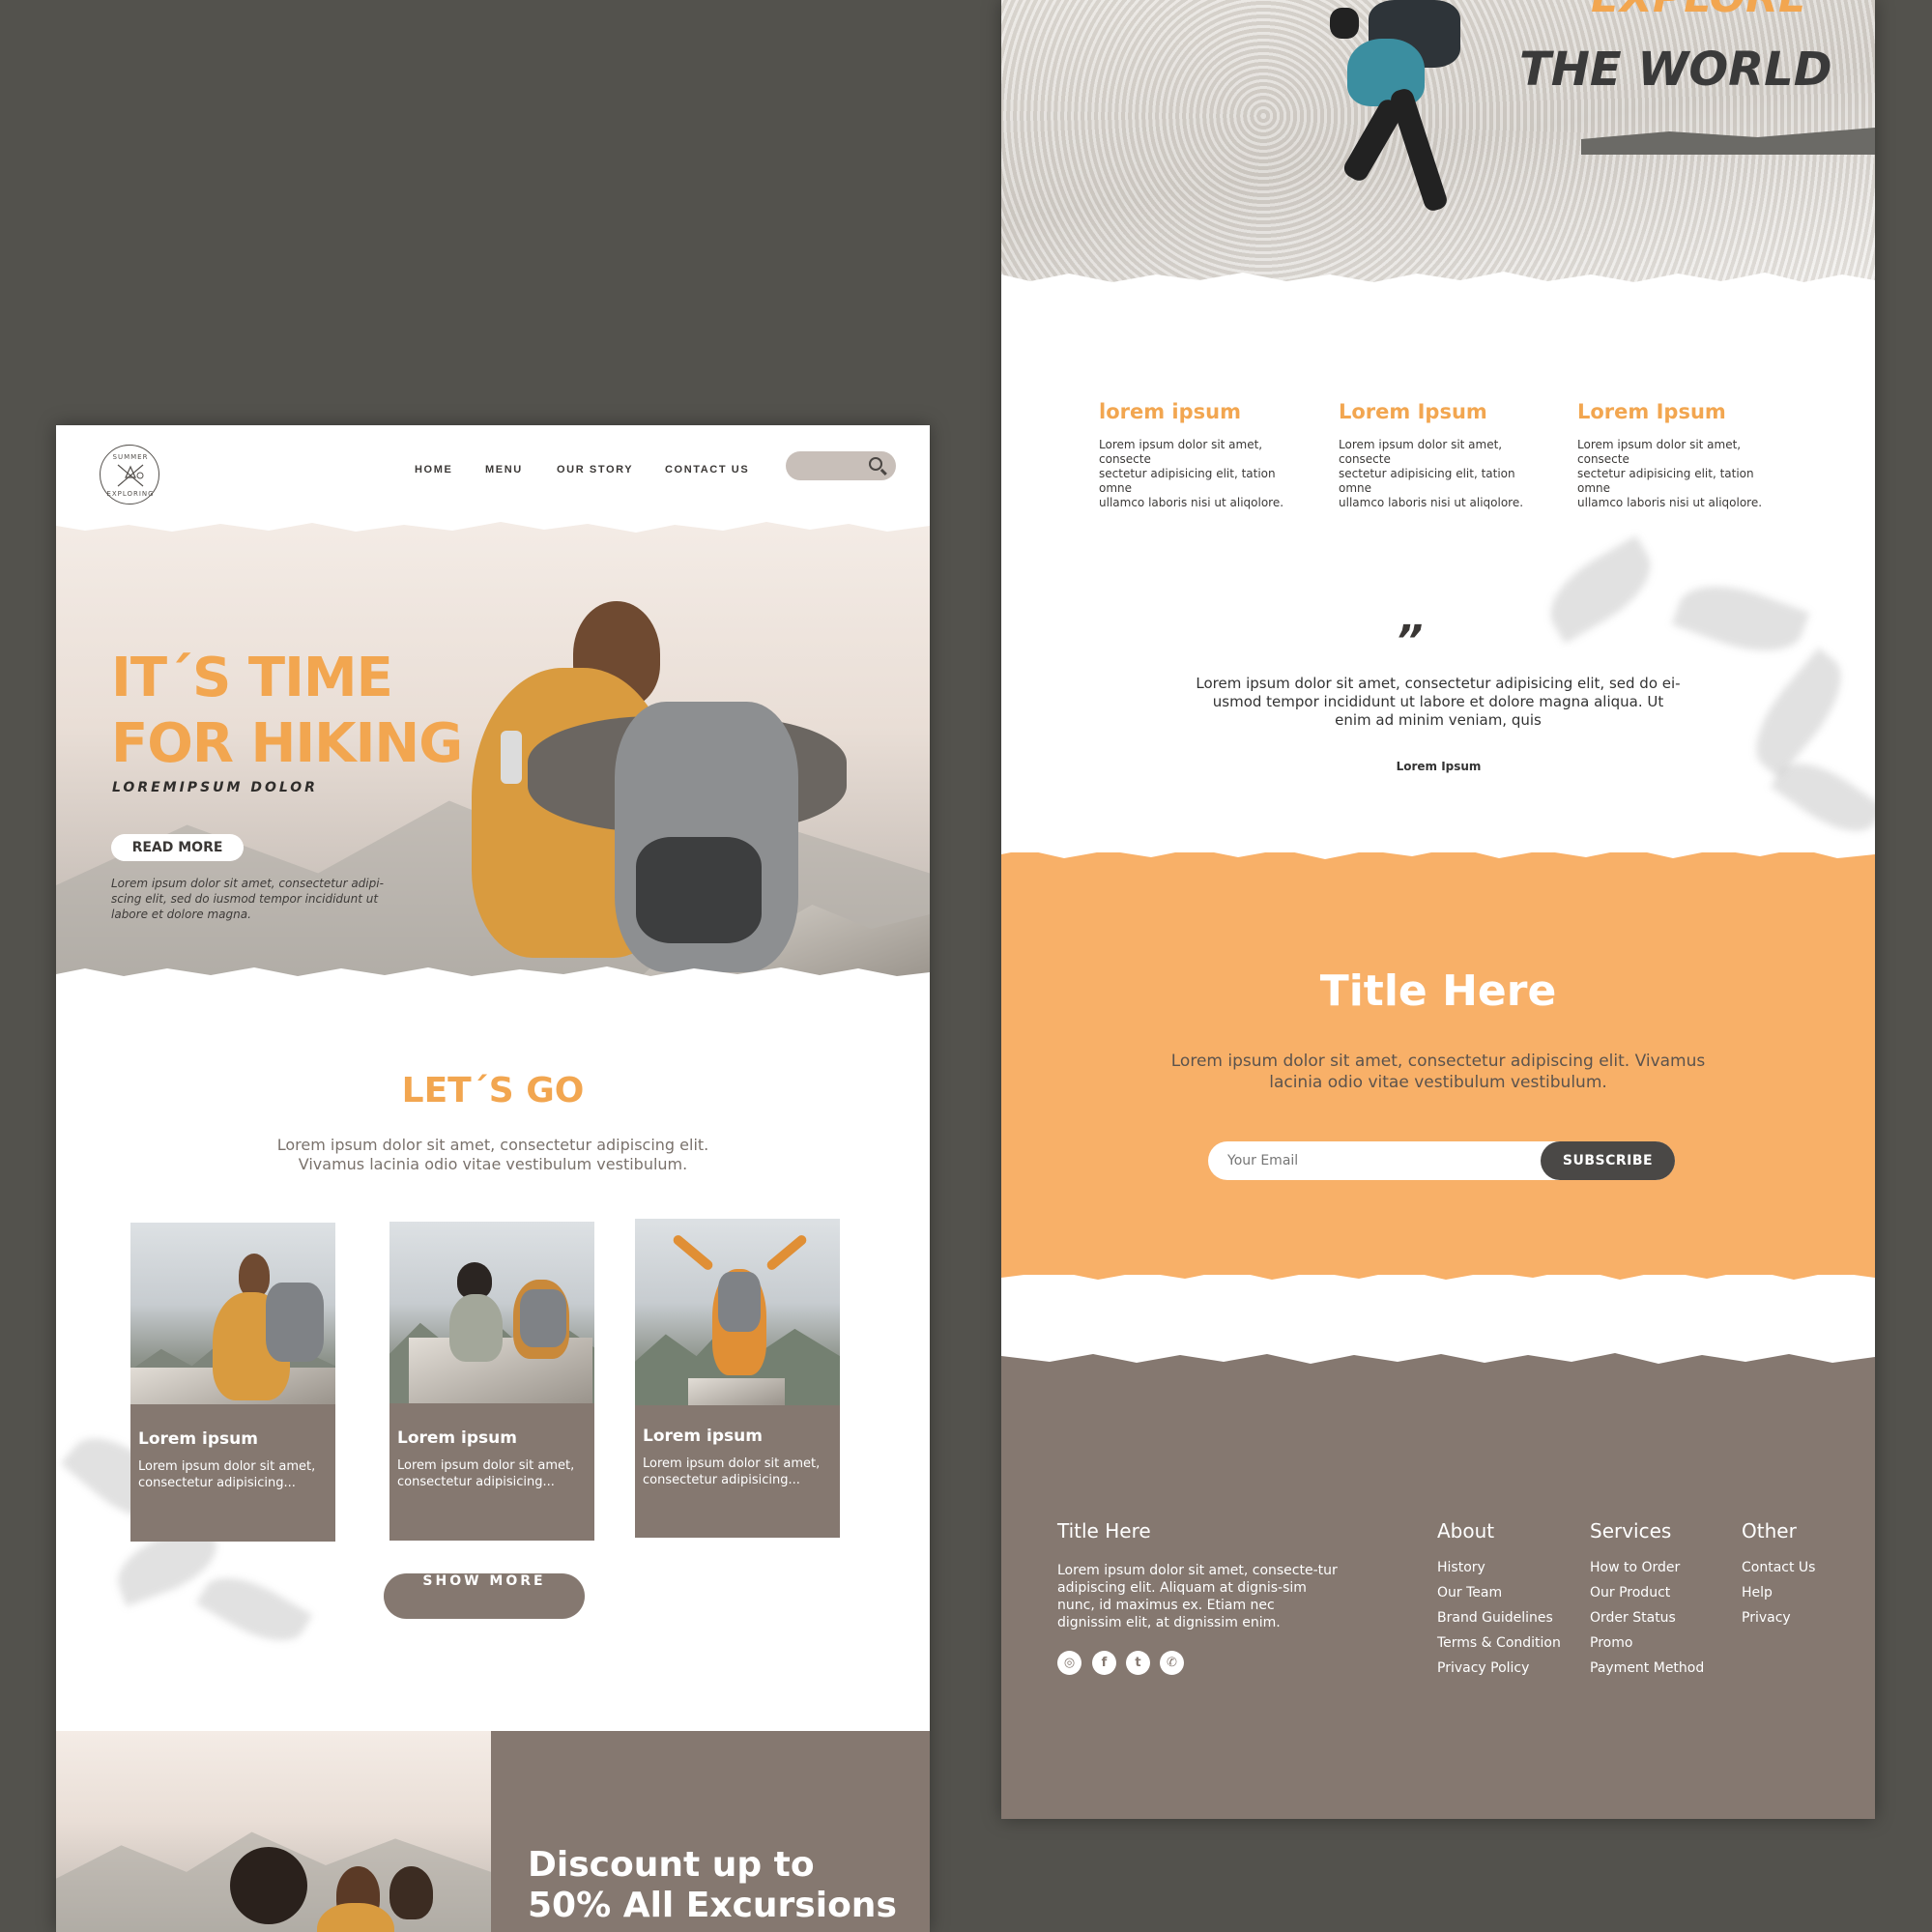 The height and width of the screenshot is (1932, 1932). I want to click on footer-link-promo: Promo, so click(1611, 1643).